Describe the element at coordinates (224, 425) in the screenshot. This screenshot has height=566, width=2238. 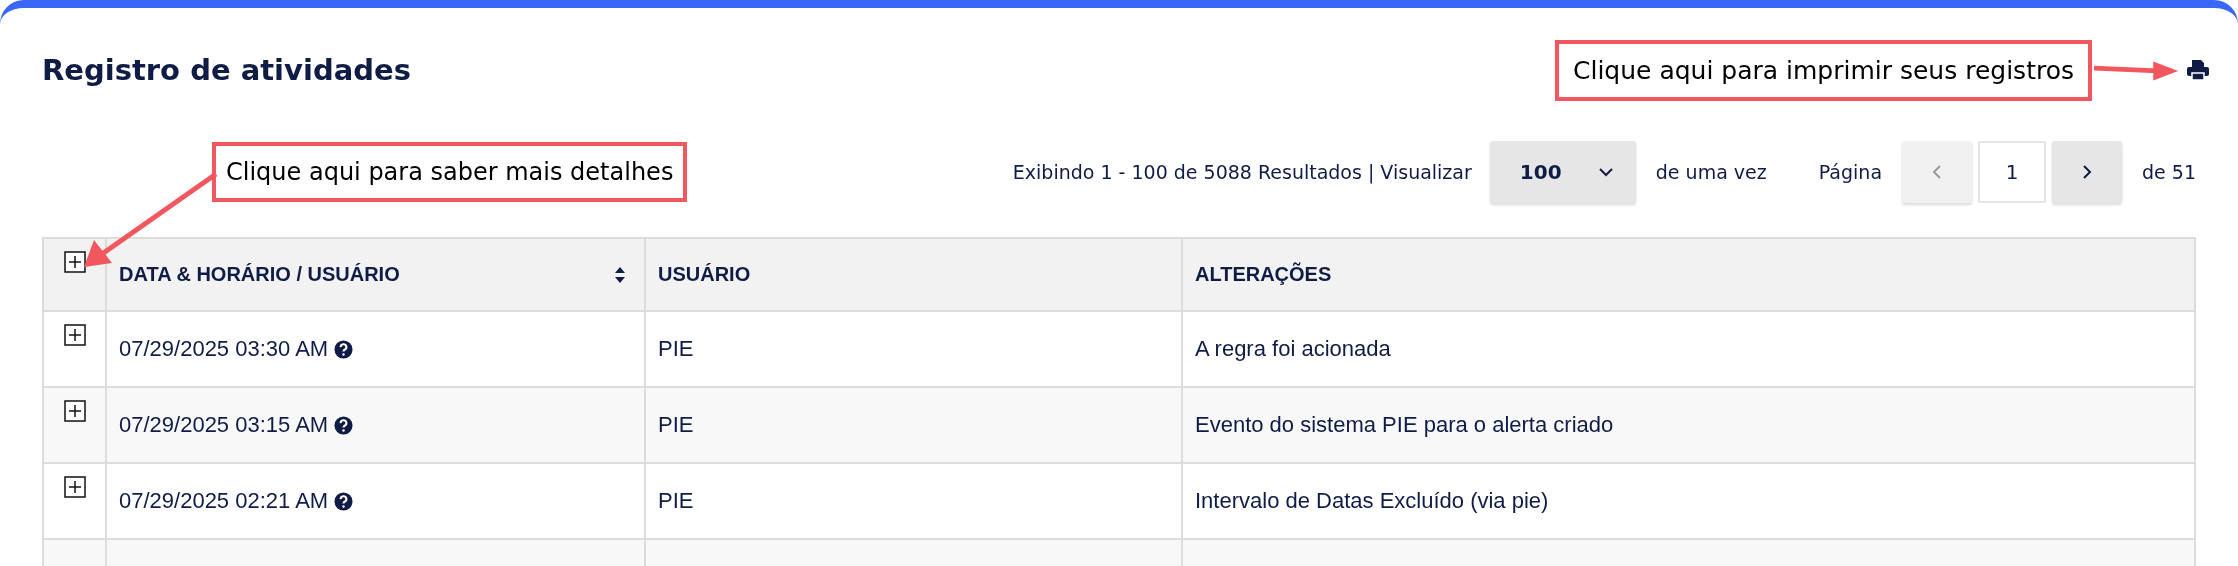
I see `table-cell: 07/29/2025 03:15 AM` at that location.